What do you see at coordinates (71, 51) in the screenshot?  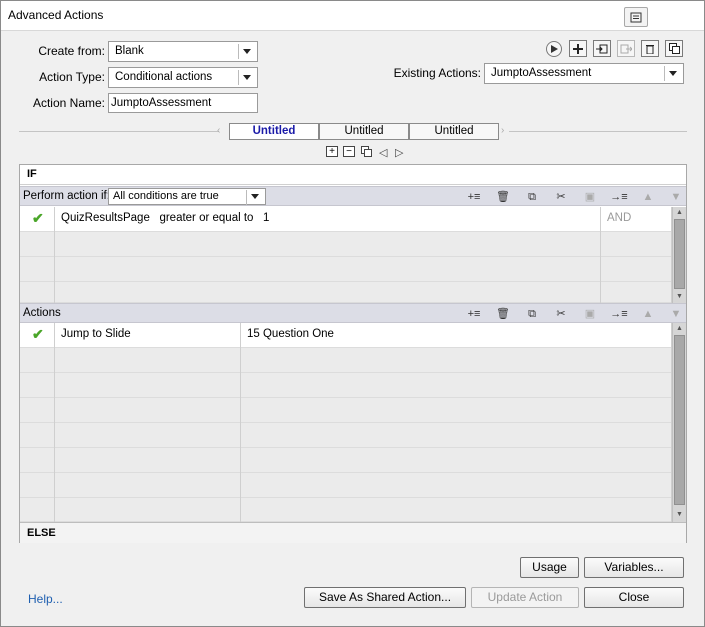 I see `create-from-label: Create from:` at bounding box center [71, 51].